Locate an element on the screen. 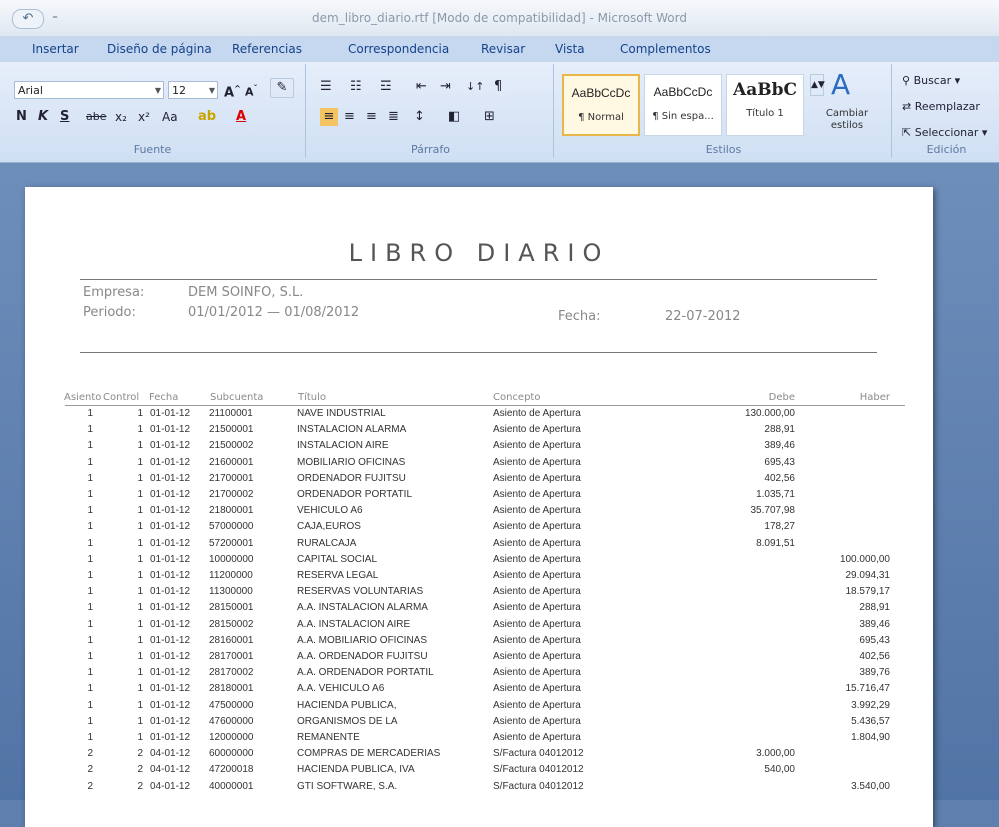 The height and width of the screenshot is (827, 999). italic-icon: K is located at coordinates (43, 117).